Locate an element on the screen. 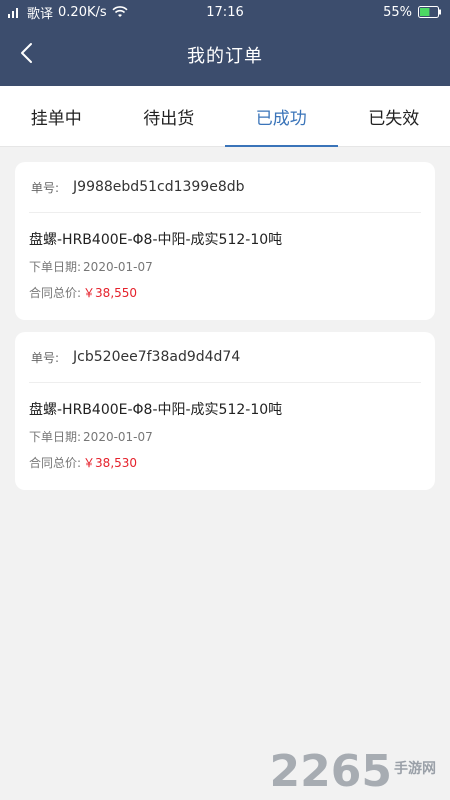 The height and width of the screenshot is (800, 450). order-number-row: 单号: Jcb520ee7f38ad9d4d74 is located at coordinates (225, 357).